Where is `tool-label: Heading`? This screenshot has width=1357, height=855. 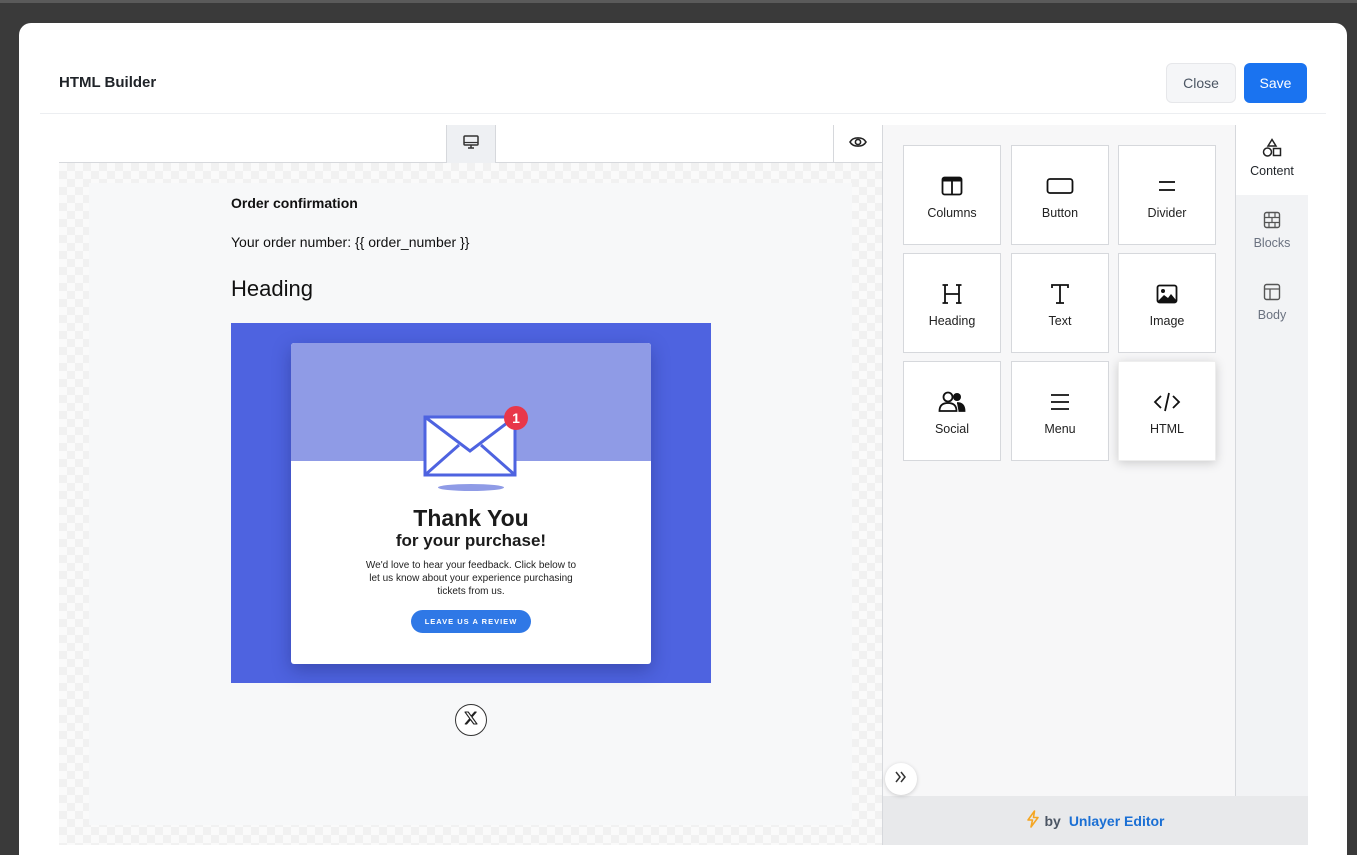
tool-label: Heading is located at coordinates (952, 321).